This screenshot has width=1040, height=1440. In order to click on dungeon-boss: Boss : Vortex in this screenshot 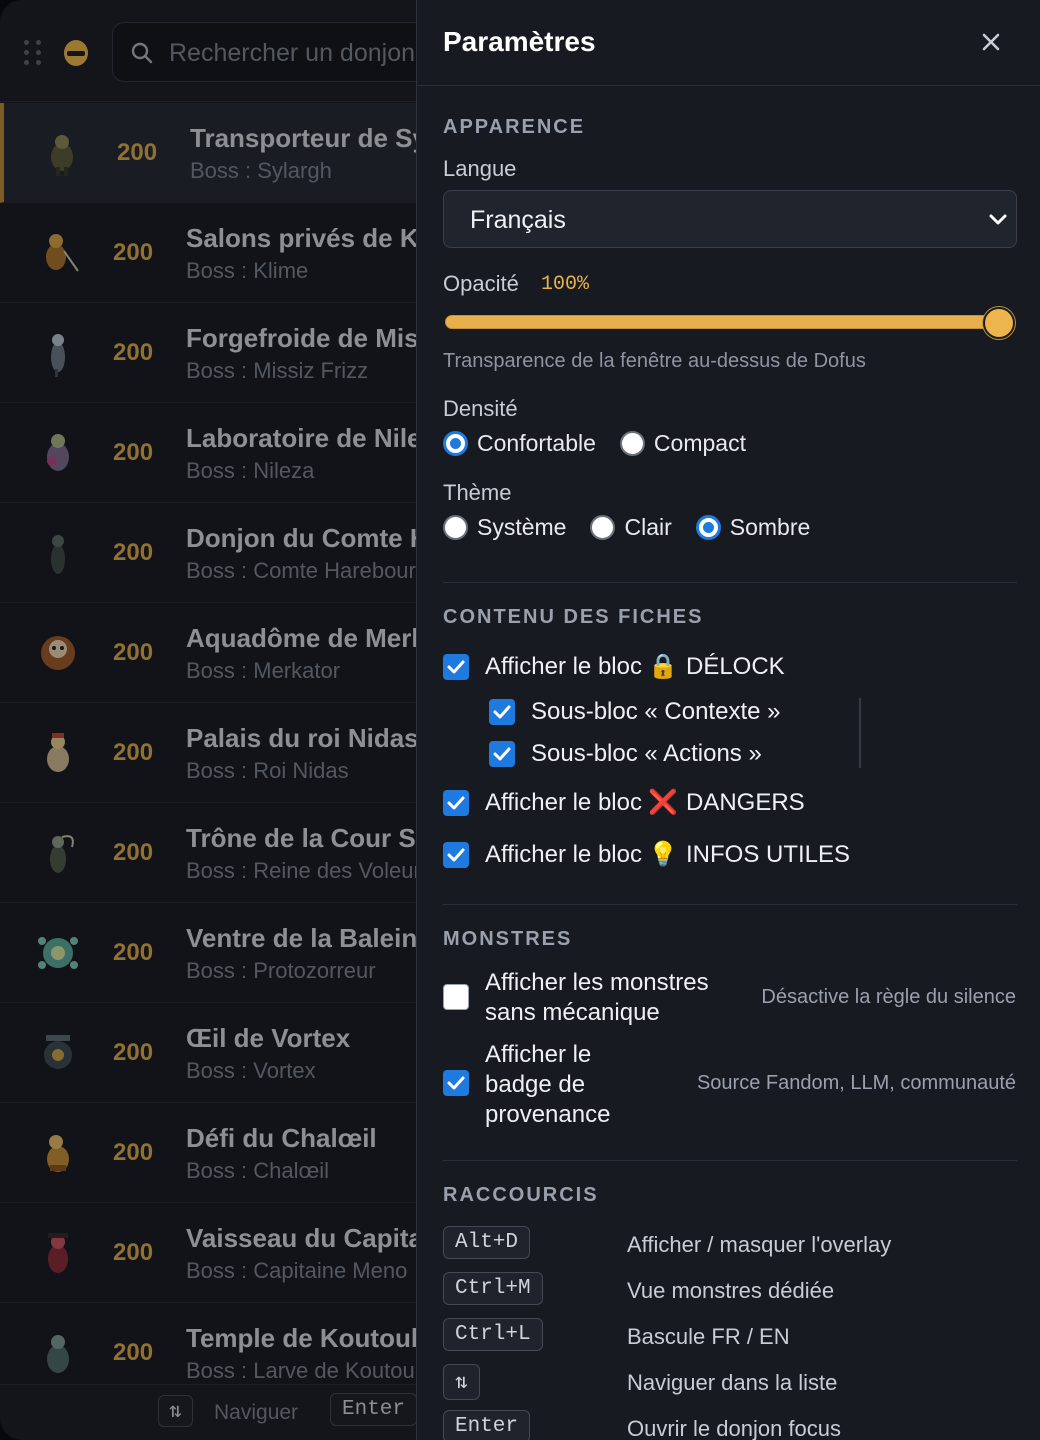, I will do `click(251, 1070)`.